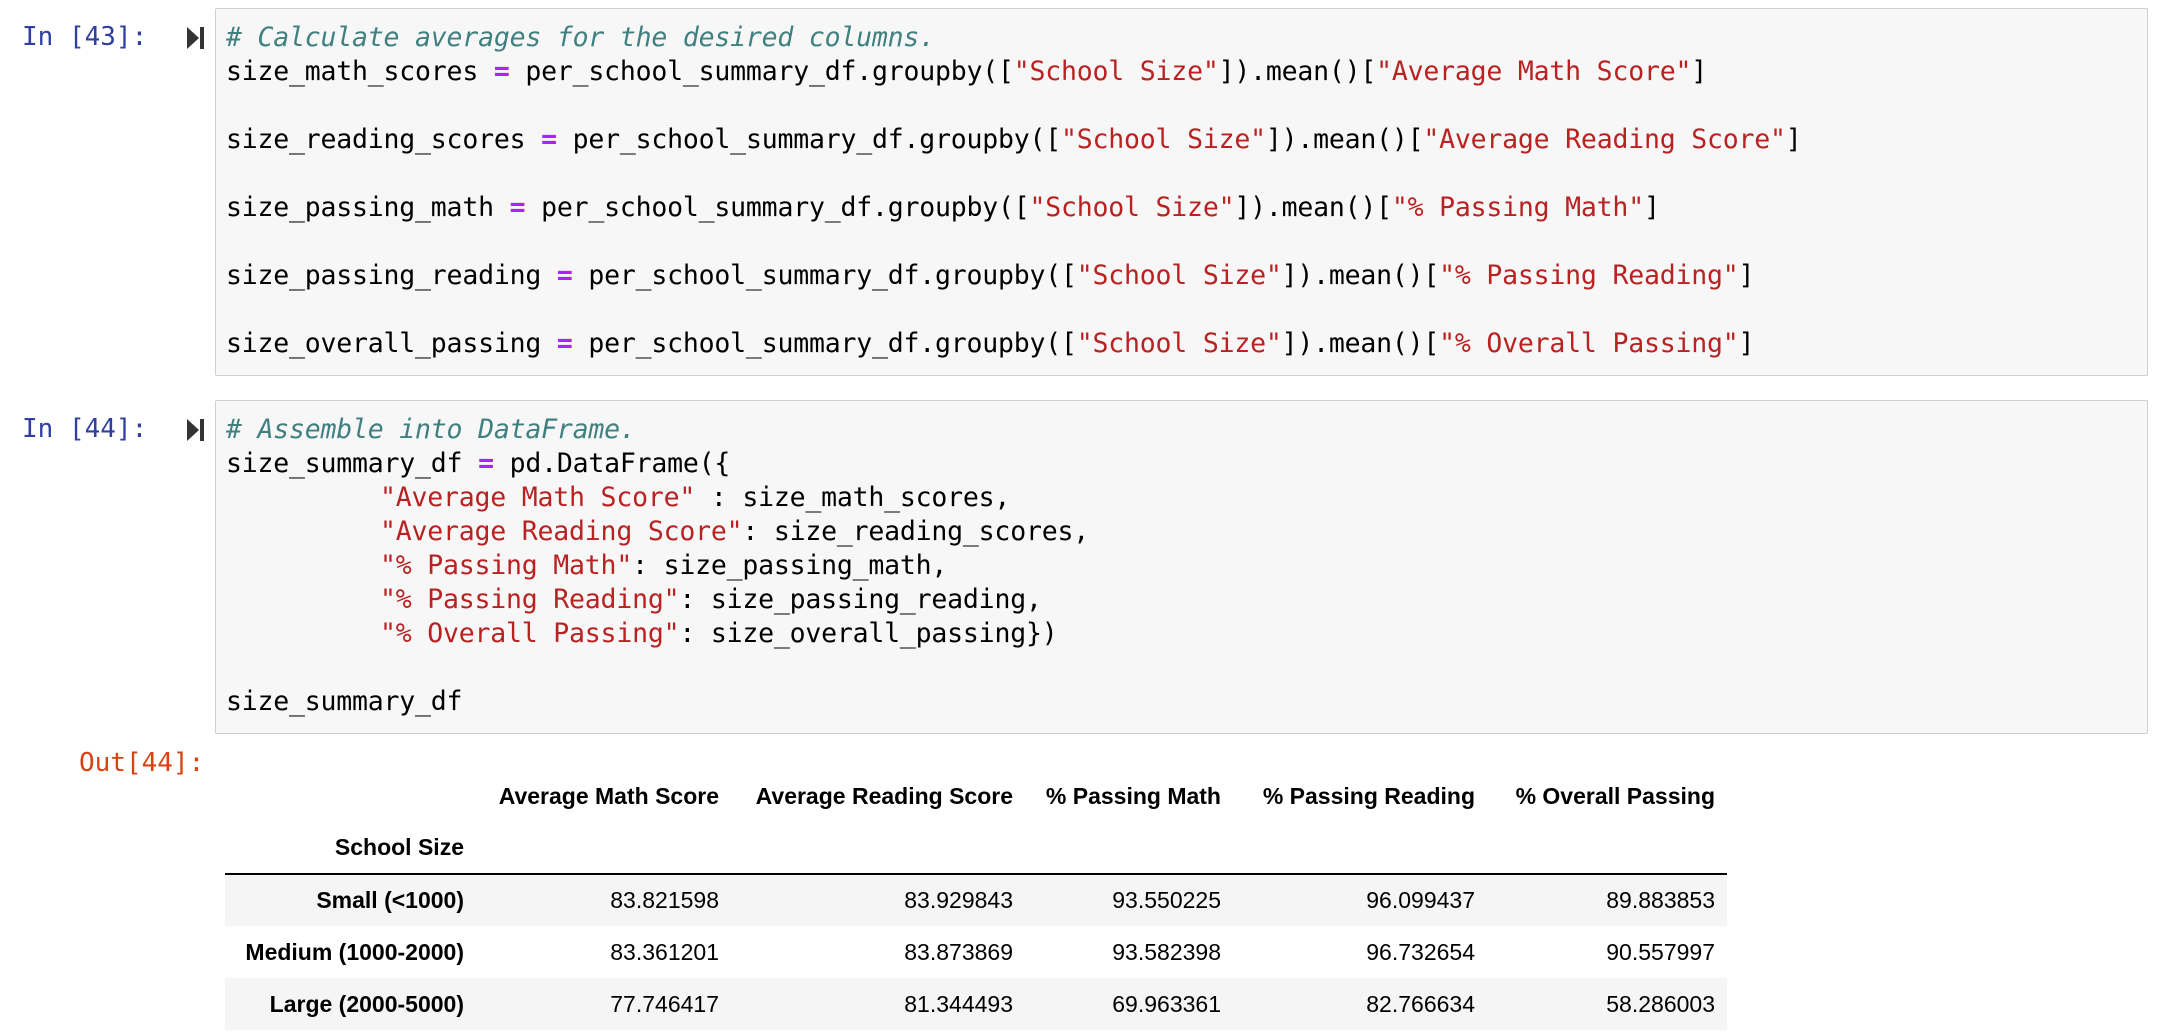 The image size is (2173, 1036). Describe the element at coordinates (1615, 795) in the screenshot. I see `column-header: % Overall Passing` at that location.